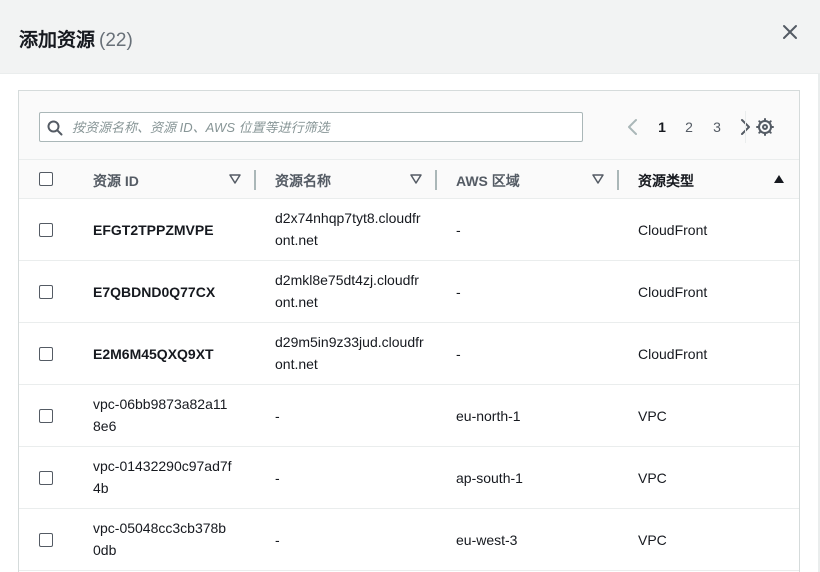 This screenshot has width=820, height=572. Describe the element at coordinates (409, 478) in the screenshot. I see `table-row: vpc-01432290c97ad7f4b - ap-south-1 VPC` at that location.